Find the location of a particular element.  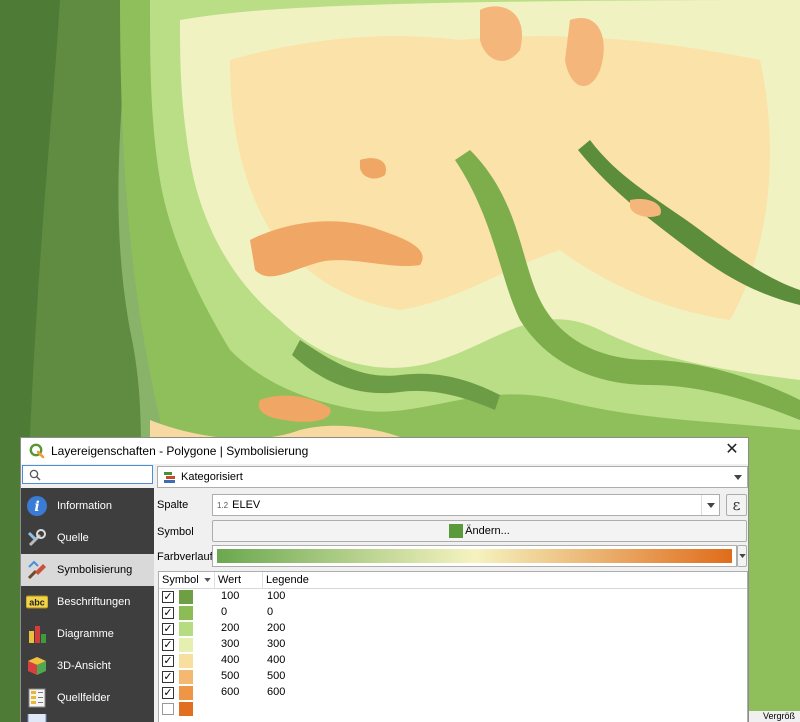

column-header-value: Wert is located at coordinates (239, 580).